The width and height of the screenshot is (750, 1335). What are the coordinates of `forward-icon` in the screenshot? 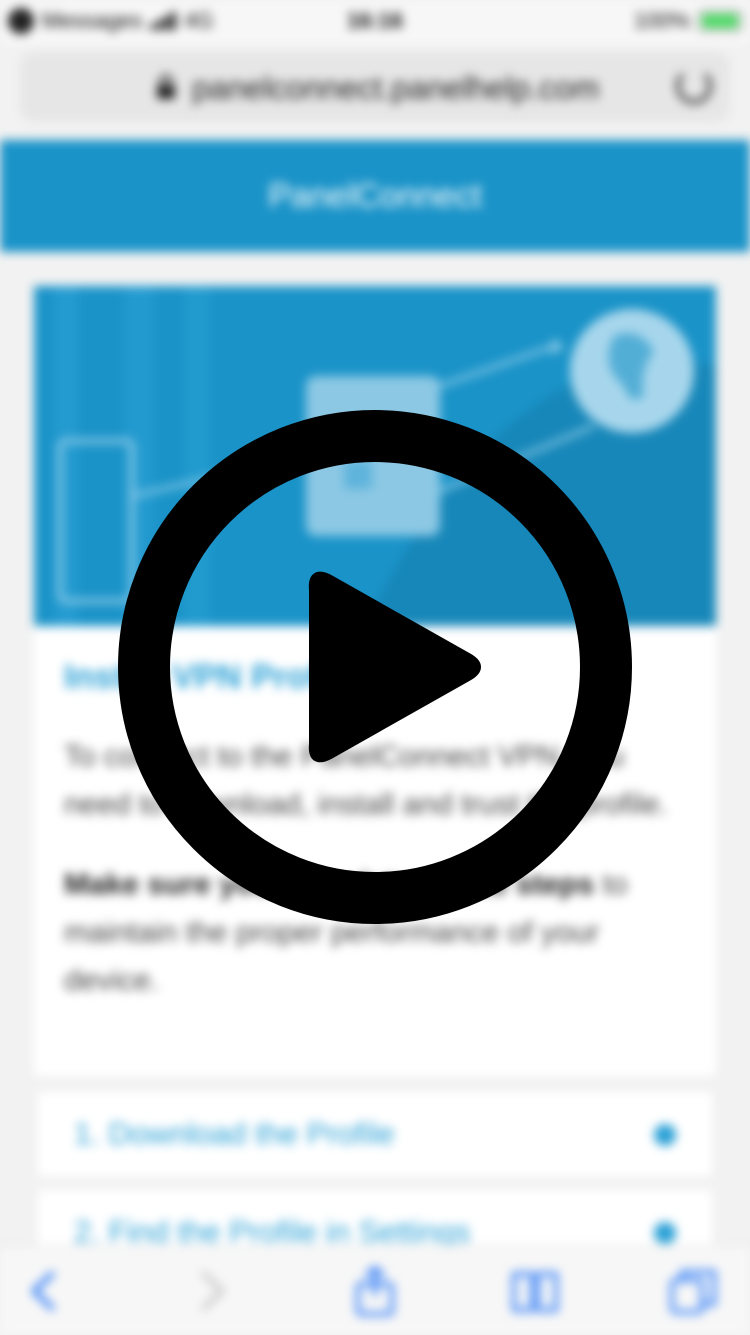 It's located at (211, 1291).